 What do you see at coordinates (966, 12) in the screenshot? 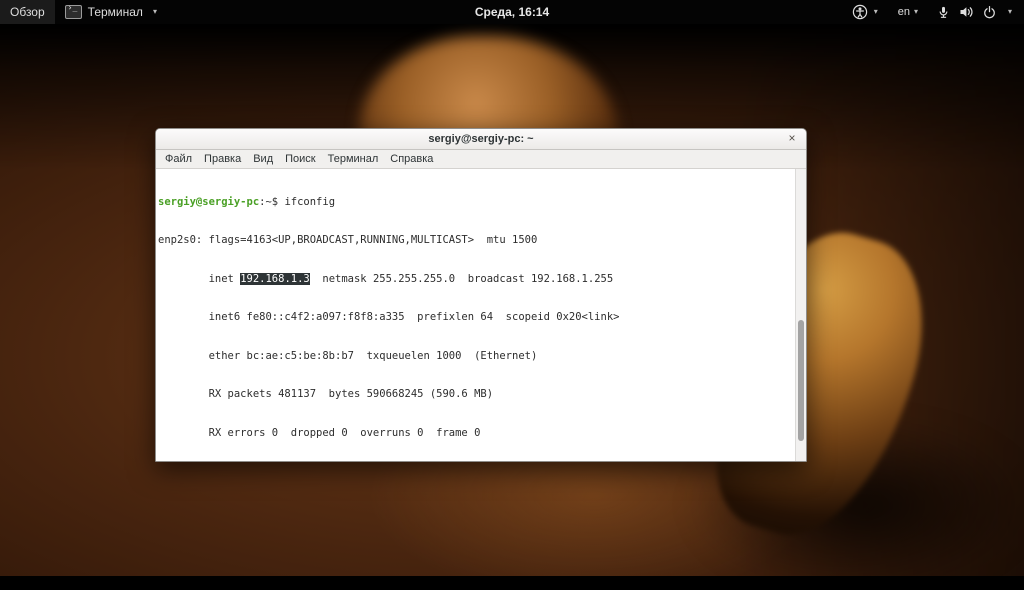
I see `speaker-volume-icon` at bounding box center [966, 12].